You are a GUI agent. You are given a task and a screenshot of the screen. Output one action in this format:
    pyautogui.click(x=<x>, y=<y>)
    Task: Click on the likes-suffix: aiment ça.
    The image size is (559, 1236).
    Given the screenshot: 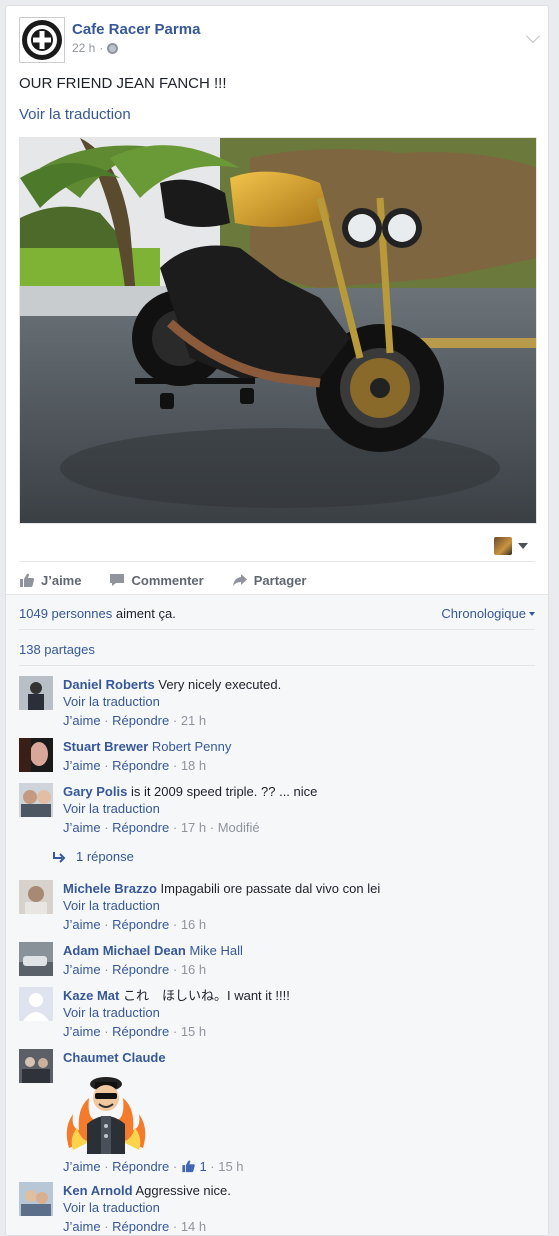 What is the action you would take?
    pyautogui.click(x=144, y=613)
    